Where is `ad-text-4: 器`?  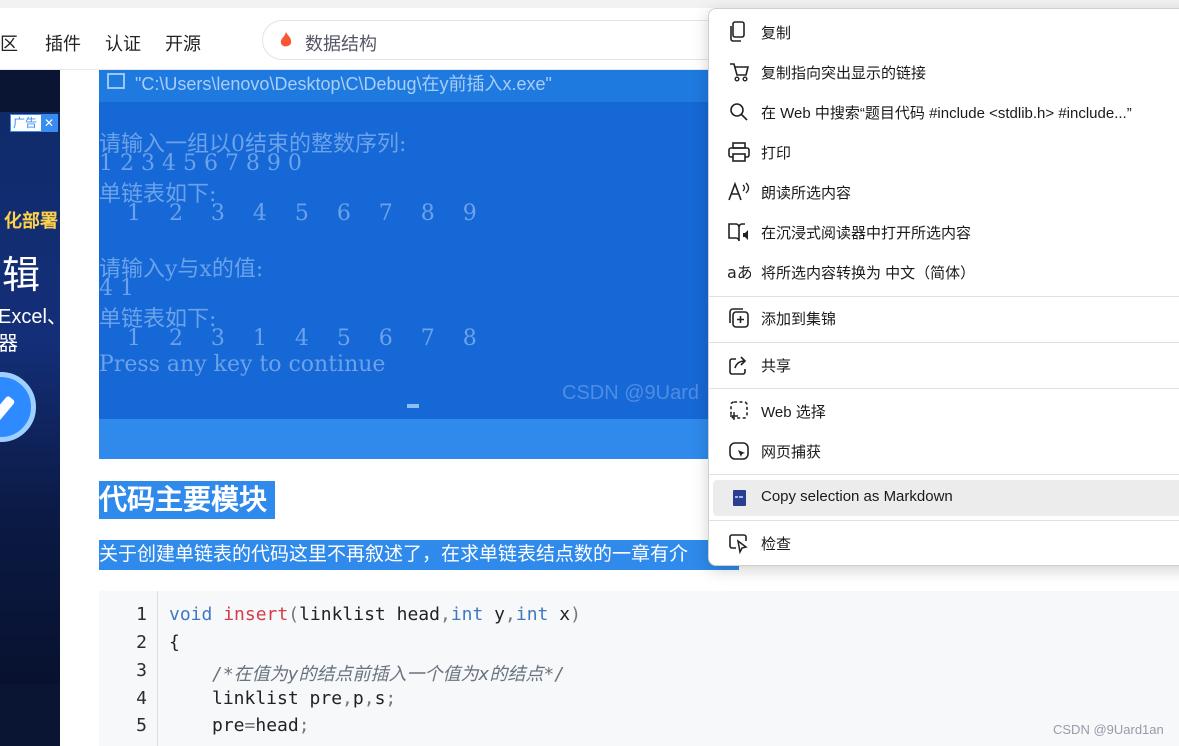 ad-text-4: 器 is located at coordinates (9, 344).